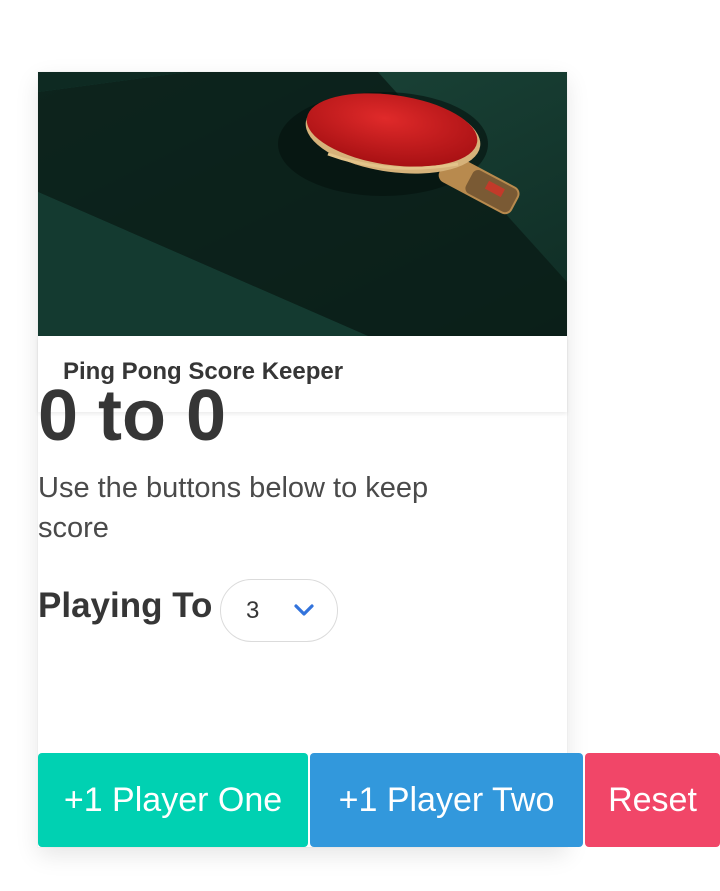 This screenshot has height=891, width=720. I want to click on playing-to-selected-value: 3, so click(253, 610).